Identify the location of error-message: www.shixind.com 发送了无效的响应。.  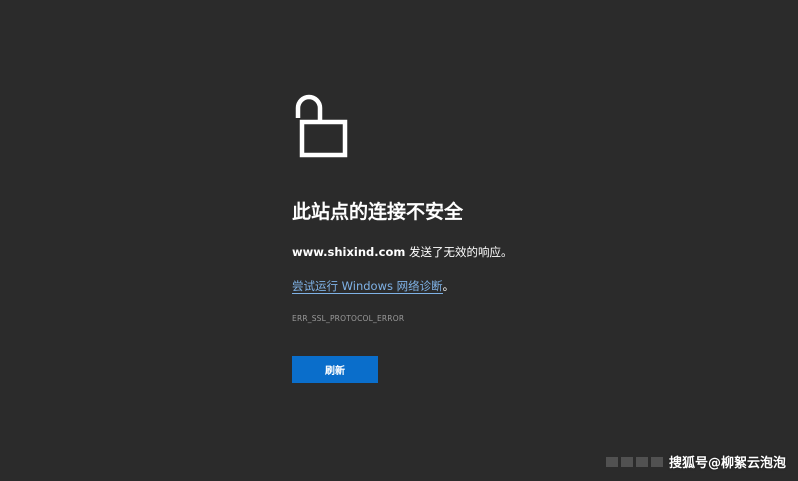
(502, 252).